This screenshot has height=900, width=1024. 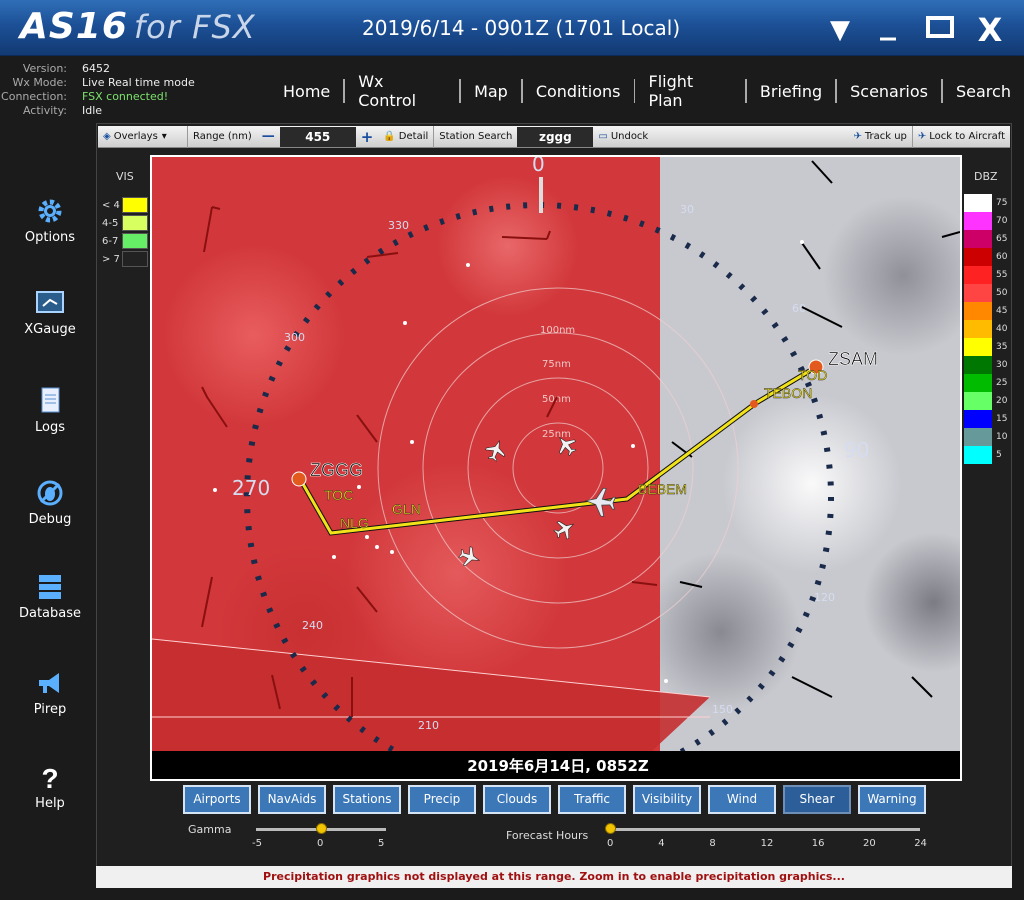 I want to click on layer-button-airports: Airports, so click(x=217, y=799).